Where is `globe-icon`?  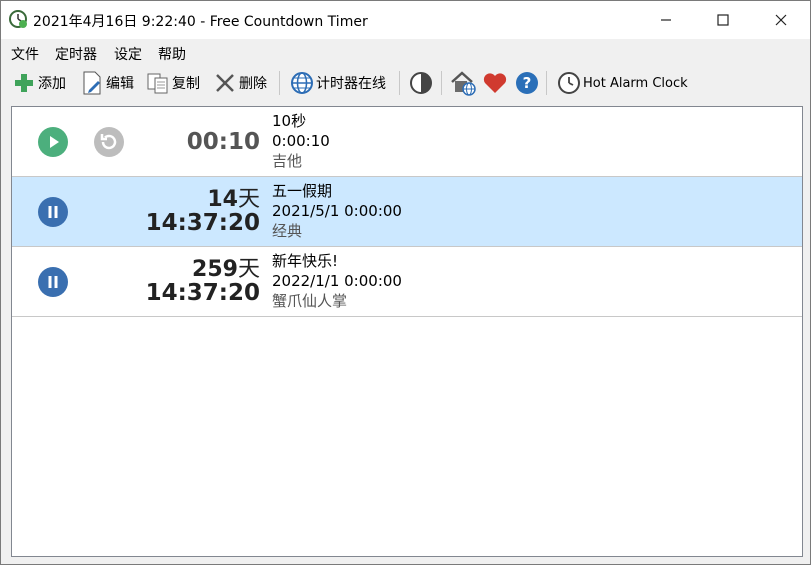 globe-icon is located at coordinates (302, 83).